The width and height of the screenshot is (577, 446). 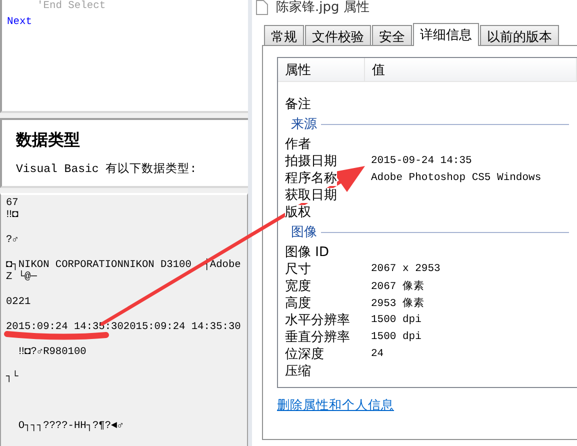 I want to click on remove-properties-link: 删除属性和个人信息, so click(x=335, y=405).